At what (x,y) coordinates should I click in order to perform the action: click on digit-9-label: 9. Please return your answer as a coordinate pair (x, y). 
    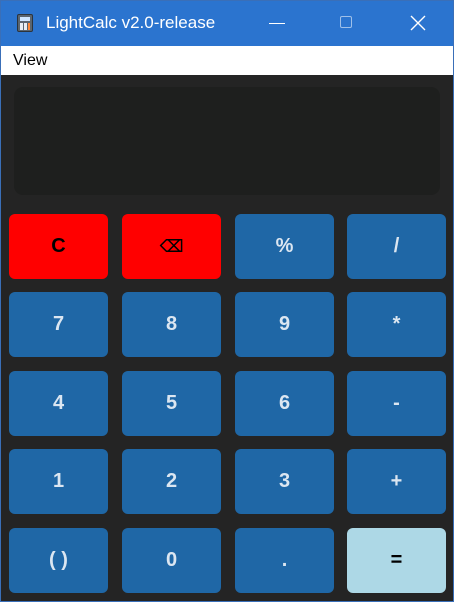
    Looking at the image, I should click on (284, 324).